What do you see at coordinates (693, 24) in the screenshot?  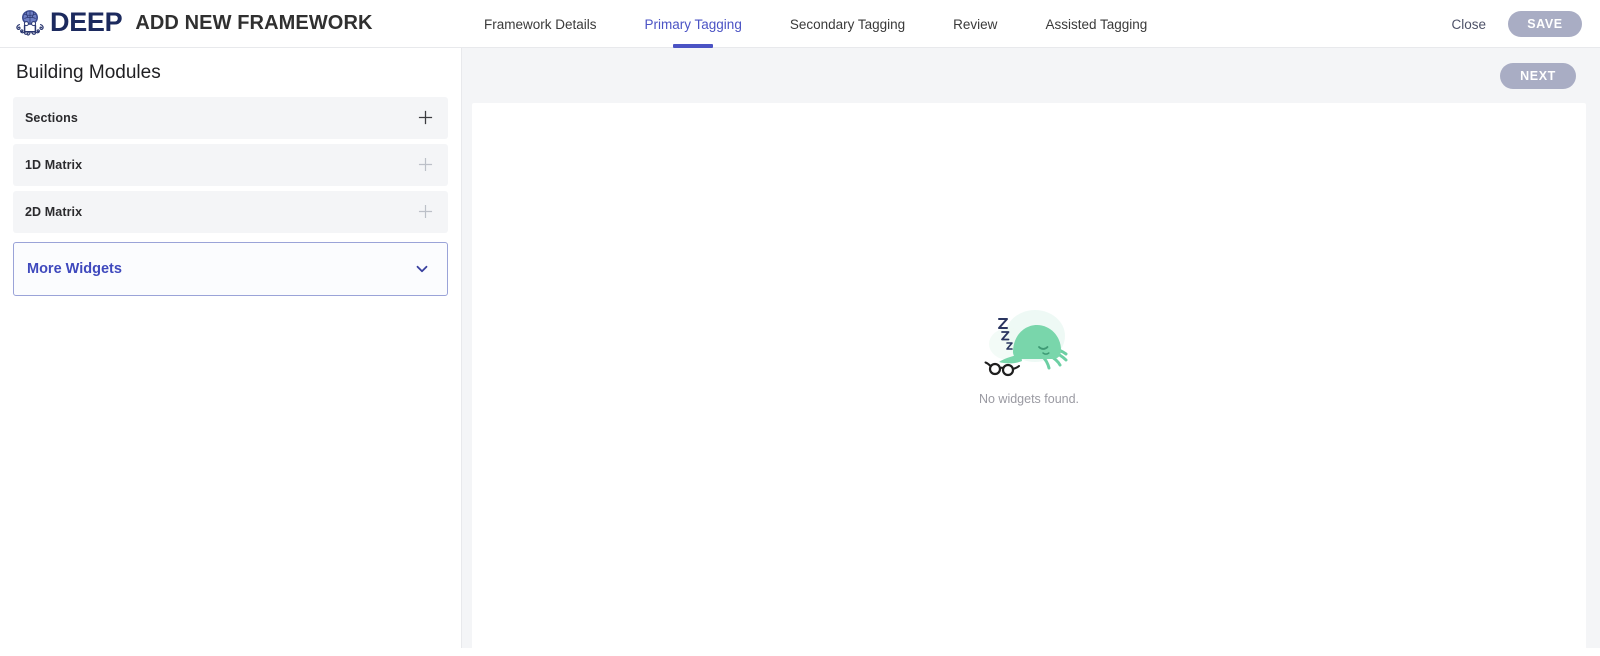 I see `nav-item-primary-tagging: Primary Tagging` at bounding box center [693, 24].